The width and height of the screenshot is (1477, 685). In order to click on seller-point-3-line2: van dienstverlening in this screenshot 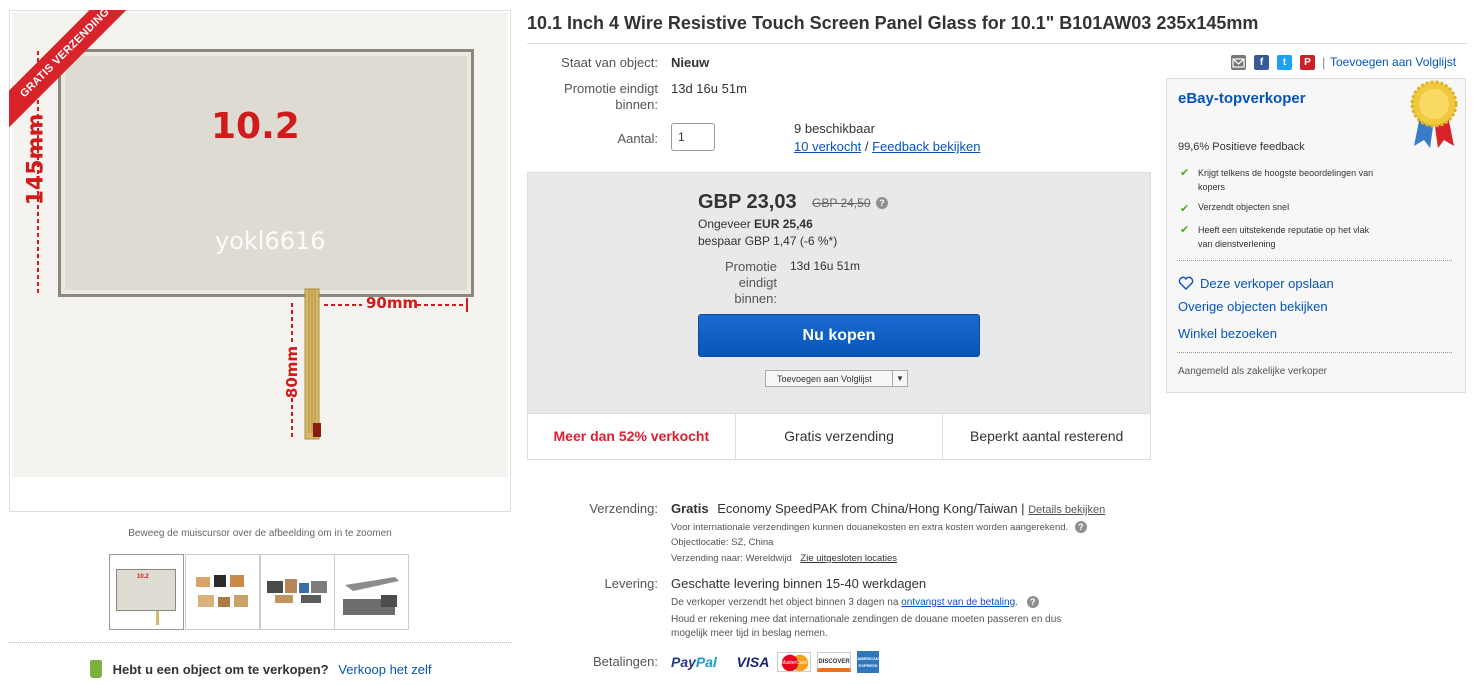, I will do `click(1237, 244)`.